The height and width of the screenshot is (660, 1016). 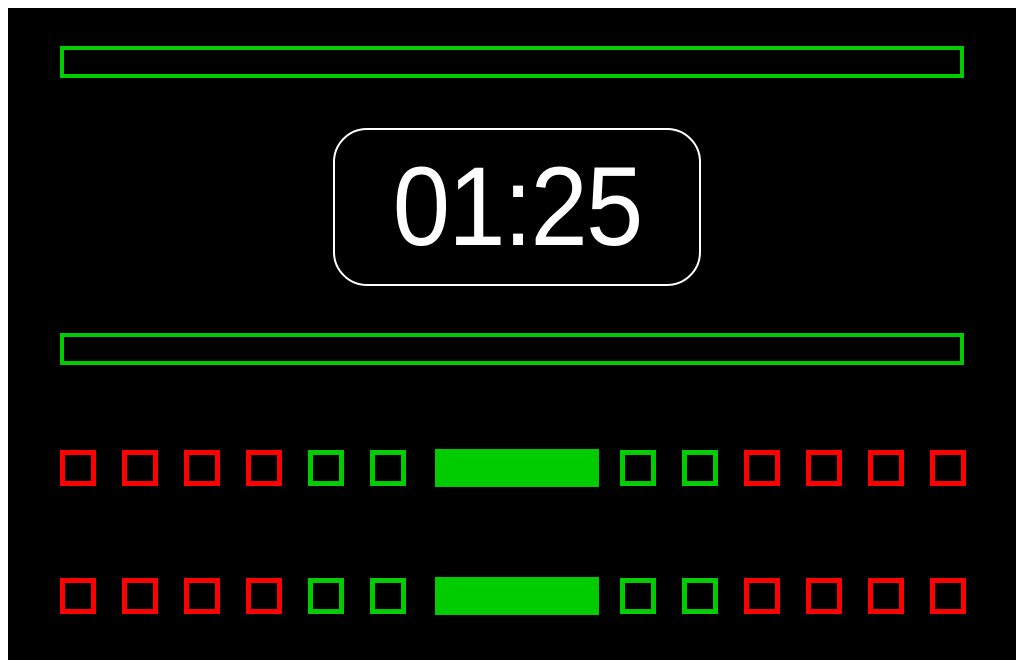 I want to click on bottom-progress-bar, so click(x=512, y=349).